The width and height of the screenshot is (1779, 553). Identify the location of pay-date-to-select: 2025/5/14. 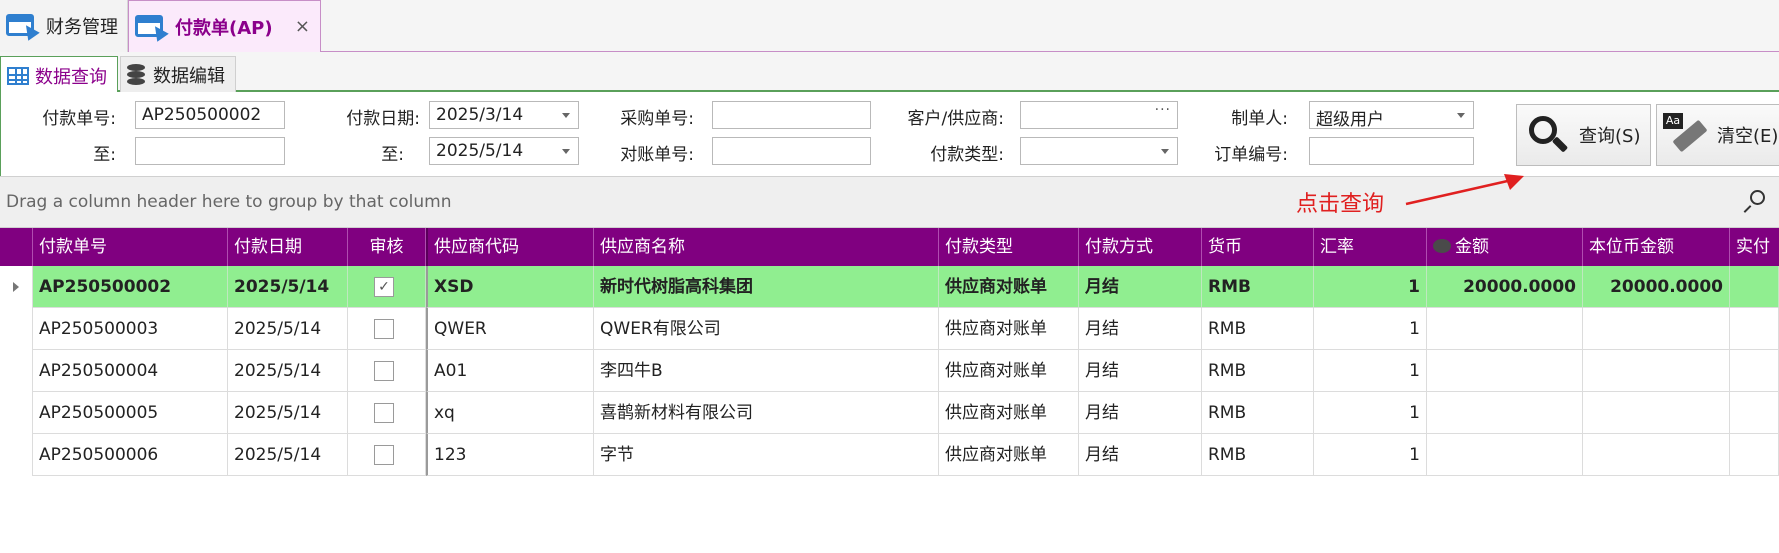
(504, 151).